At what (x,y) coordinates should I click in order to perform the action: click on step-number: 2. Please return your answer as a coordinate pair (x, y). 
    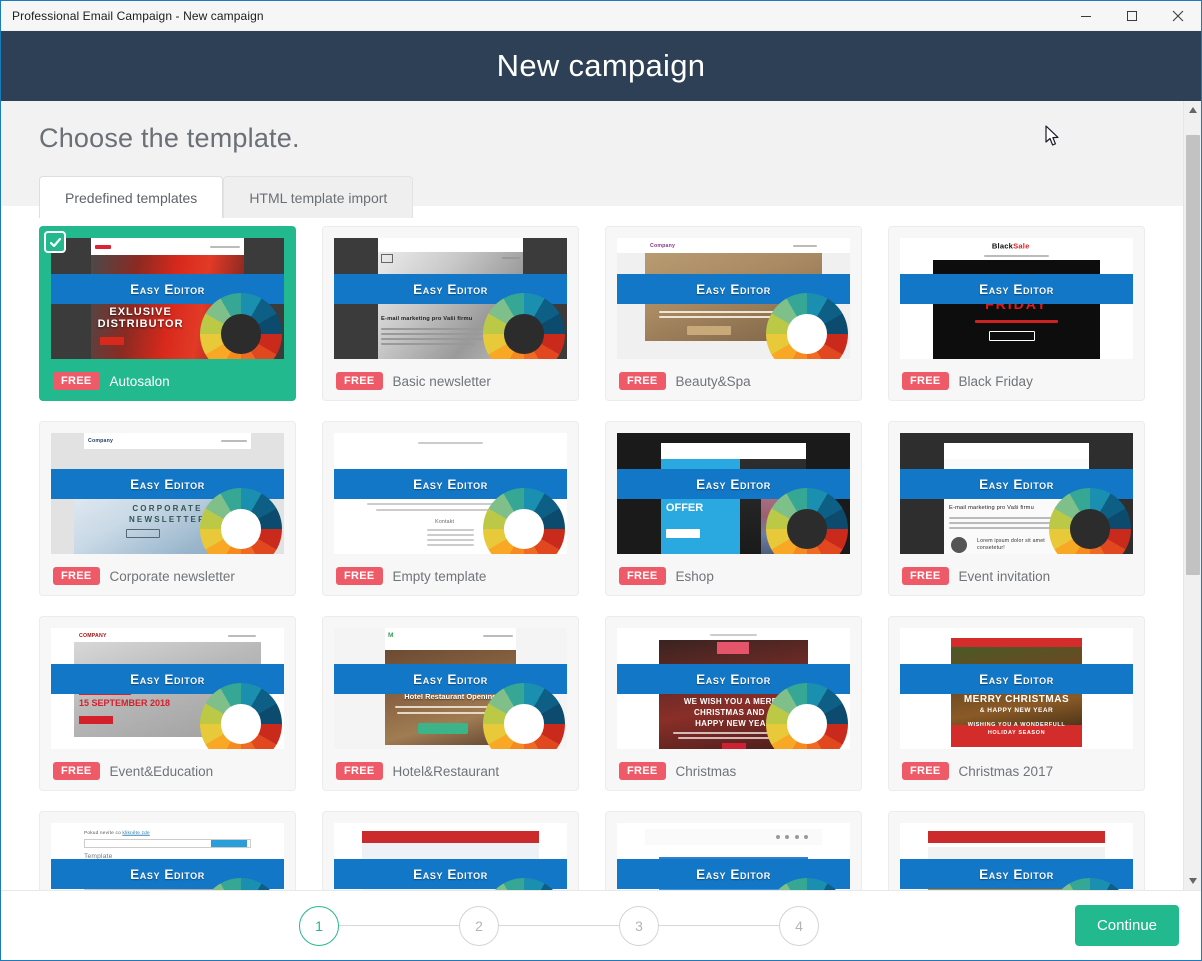
    Looking at the image, I should click on (479, 925).